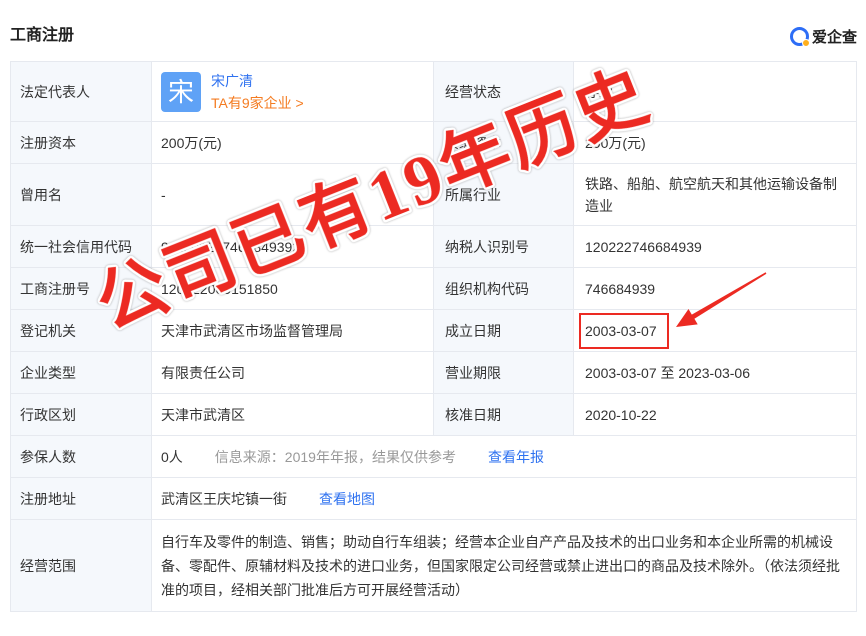  Describe the element at coordinates (293, 195) in the screenshot. I see `former-name-value: -` at that location.